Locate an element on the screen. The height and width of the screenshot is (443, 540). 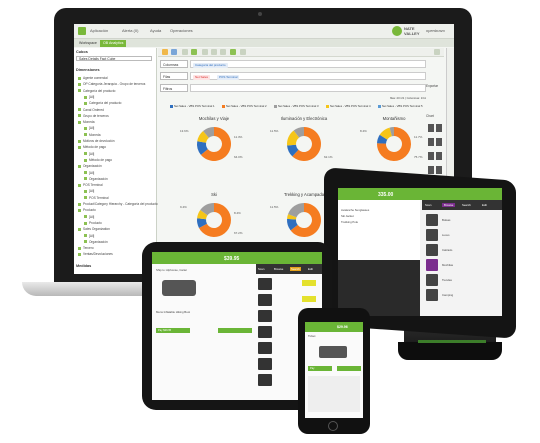
sort-icon is located at coordinates (205, 52).